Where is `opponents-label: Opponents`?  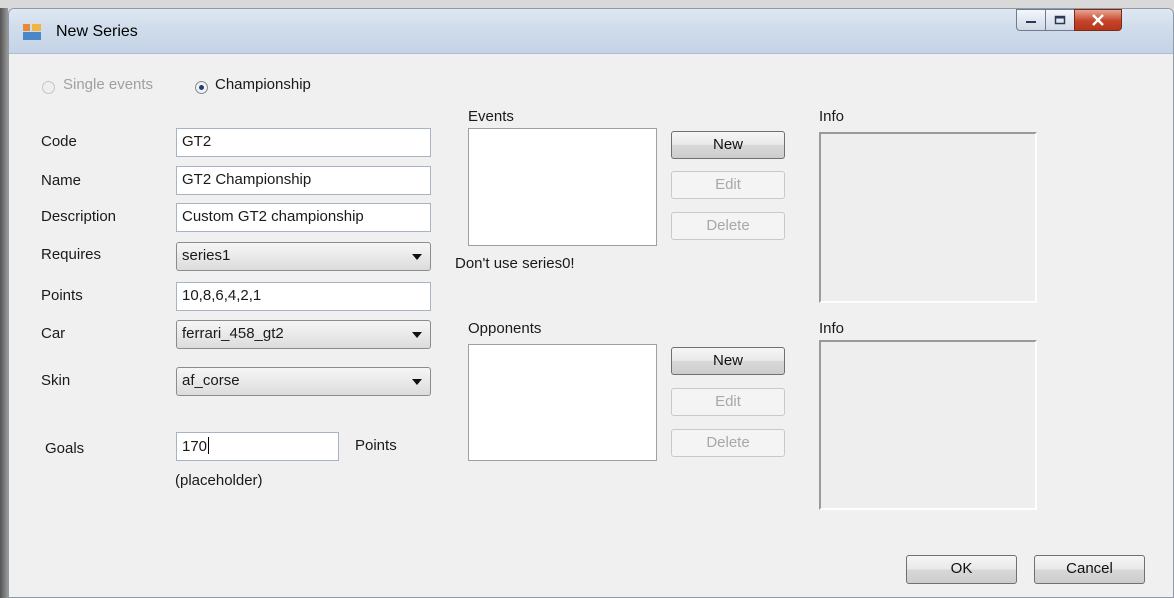 opponents-label: Opponents is located at coordinates (505, 328).